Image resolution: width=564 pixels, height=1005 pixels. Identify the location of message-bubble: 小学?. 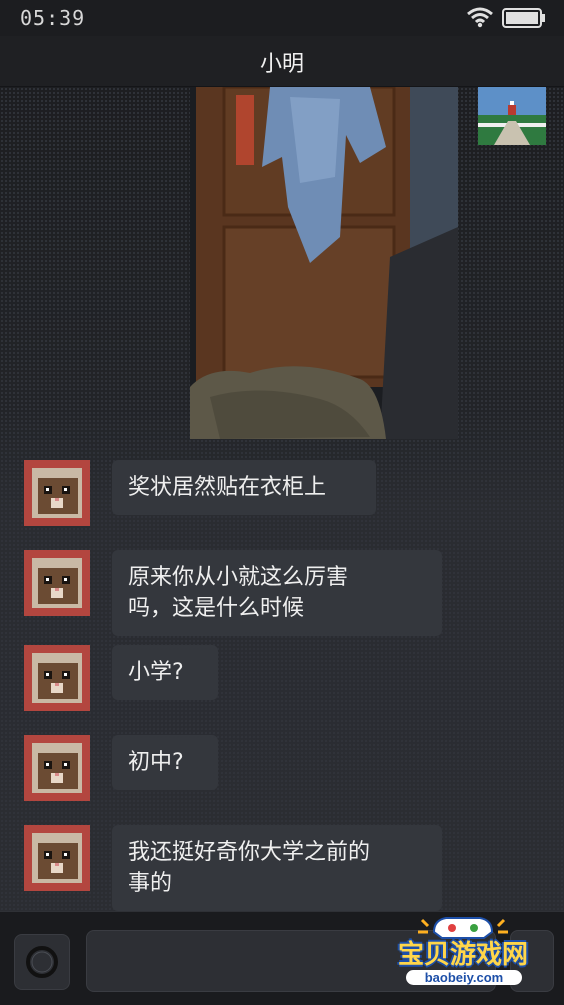
(165, 672).